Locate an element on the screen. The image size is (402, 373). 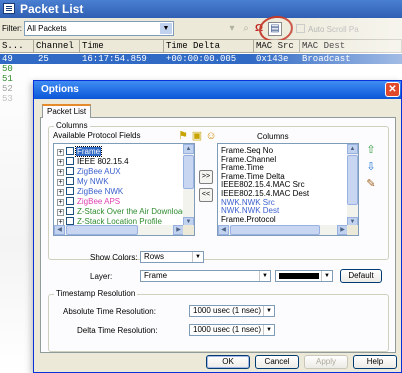
table-row: 50 is located at coordinates (201, 69).